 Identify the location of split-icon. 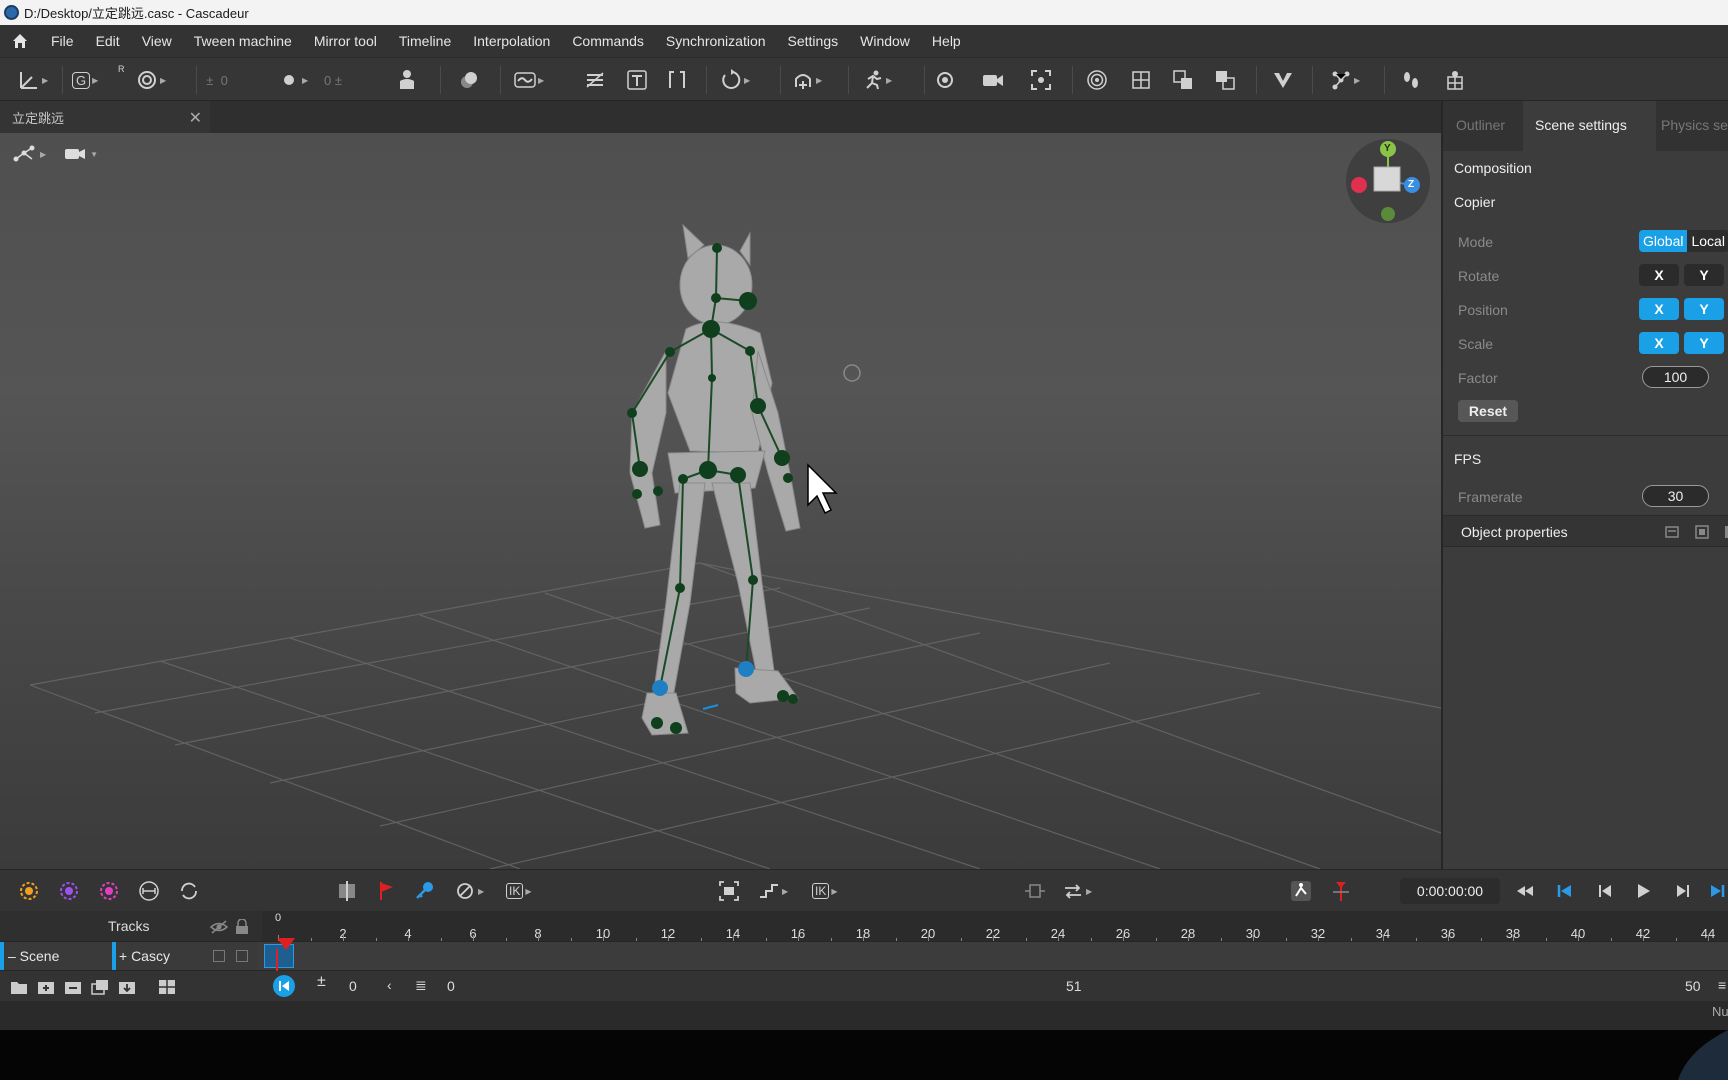
(347, 891).